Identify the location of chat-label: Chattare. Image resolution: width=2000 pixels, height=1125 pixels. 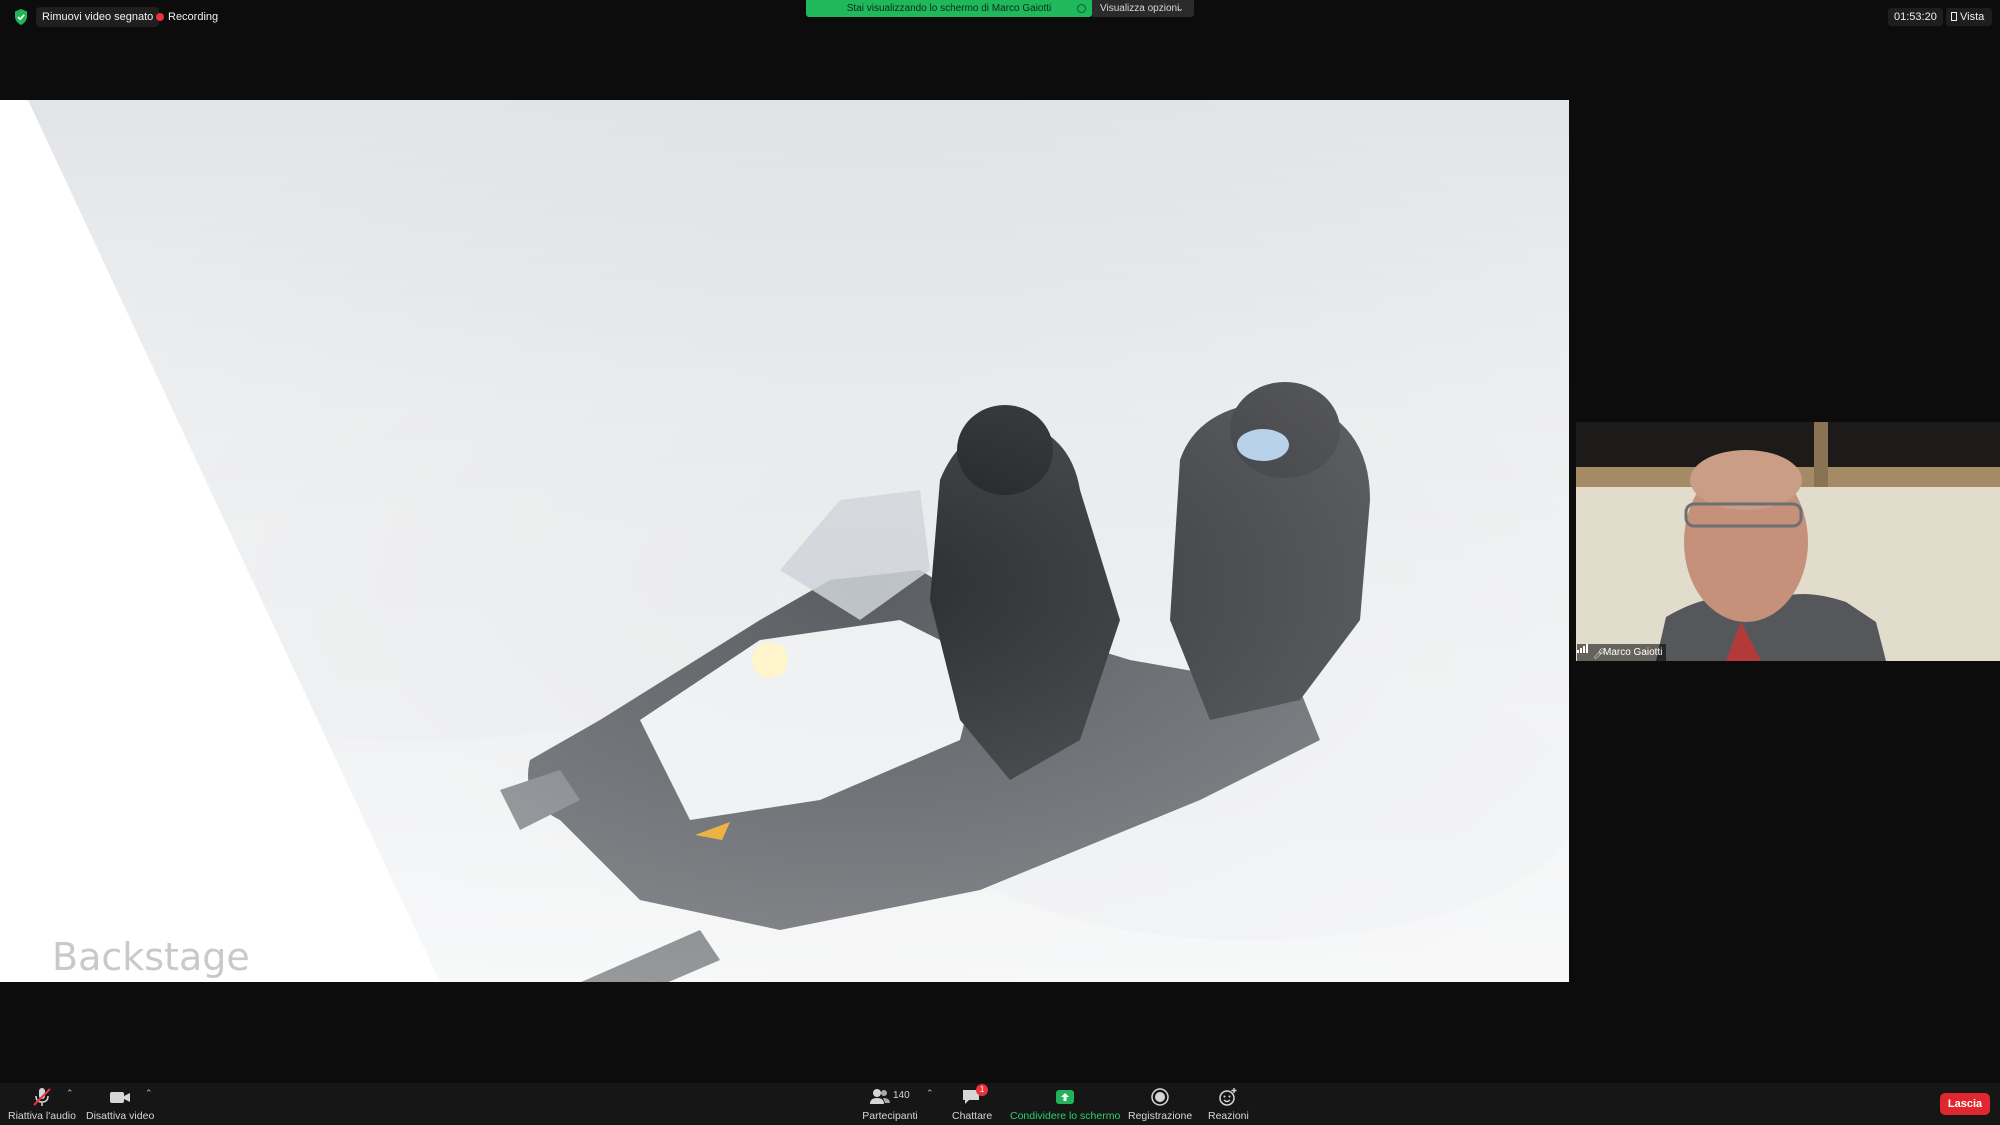
(972, 1116).